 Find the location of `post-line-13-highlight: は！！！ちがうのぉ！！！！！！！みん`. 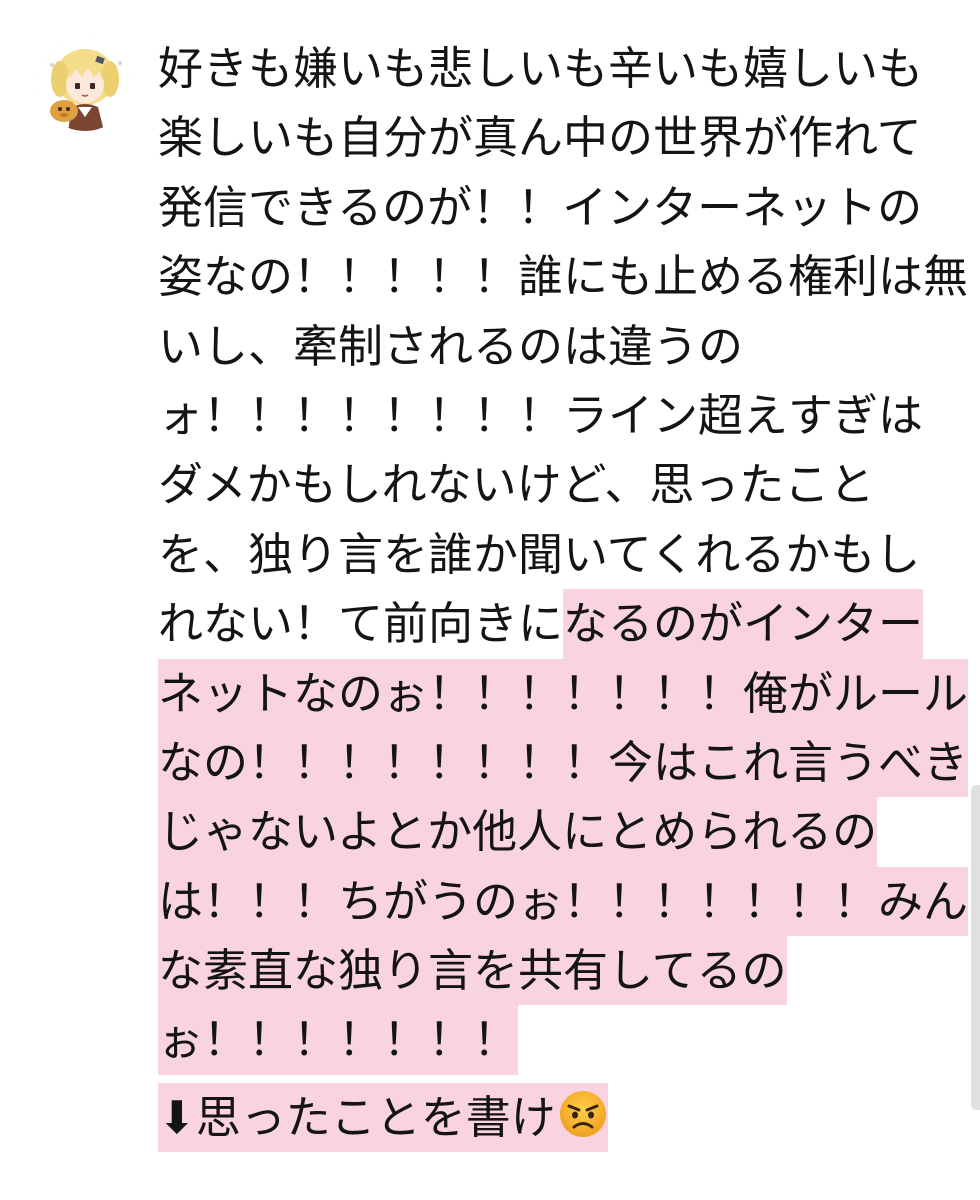

post-line-13-highlight: は！！！ちがうのぉ！！！！！！！みん is located at coordinates (563, 901).